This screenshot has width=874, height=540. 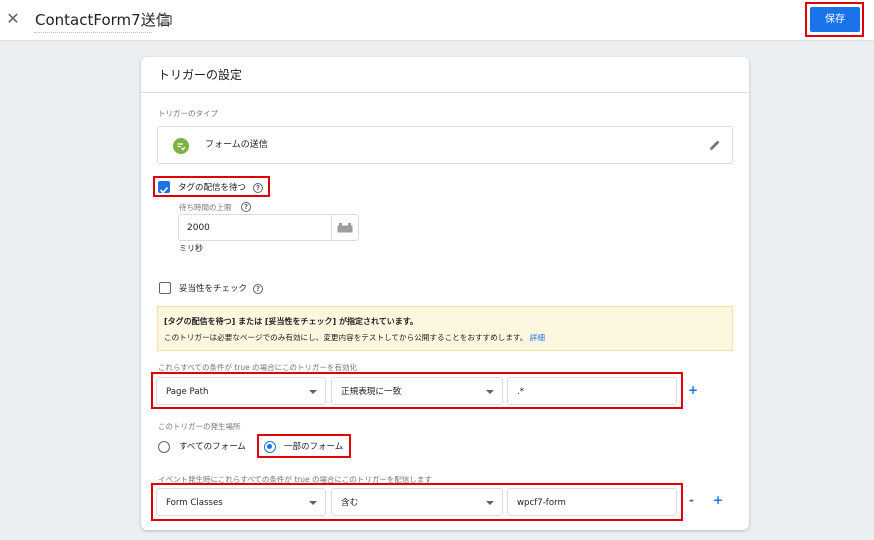 What do you see at coordinates (715, 145) in the screenshot?
I see `pencil-icon` at bounding box center [715, 145].